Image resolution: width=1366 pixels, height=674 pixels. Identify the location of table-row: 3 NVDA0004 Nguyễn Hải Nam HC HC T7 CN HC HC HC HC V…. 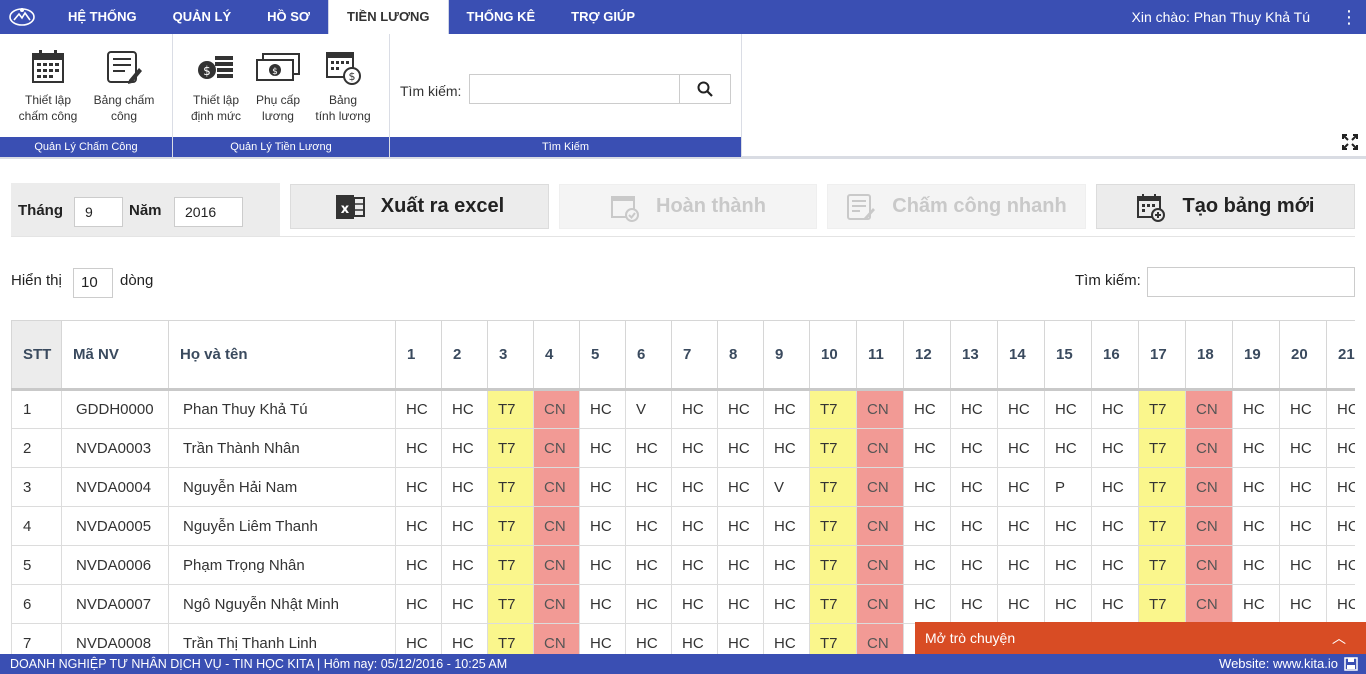
(683, 487).